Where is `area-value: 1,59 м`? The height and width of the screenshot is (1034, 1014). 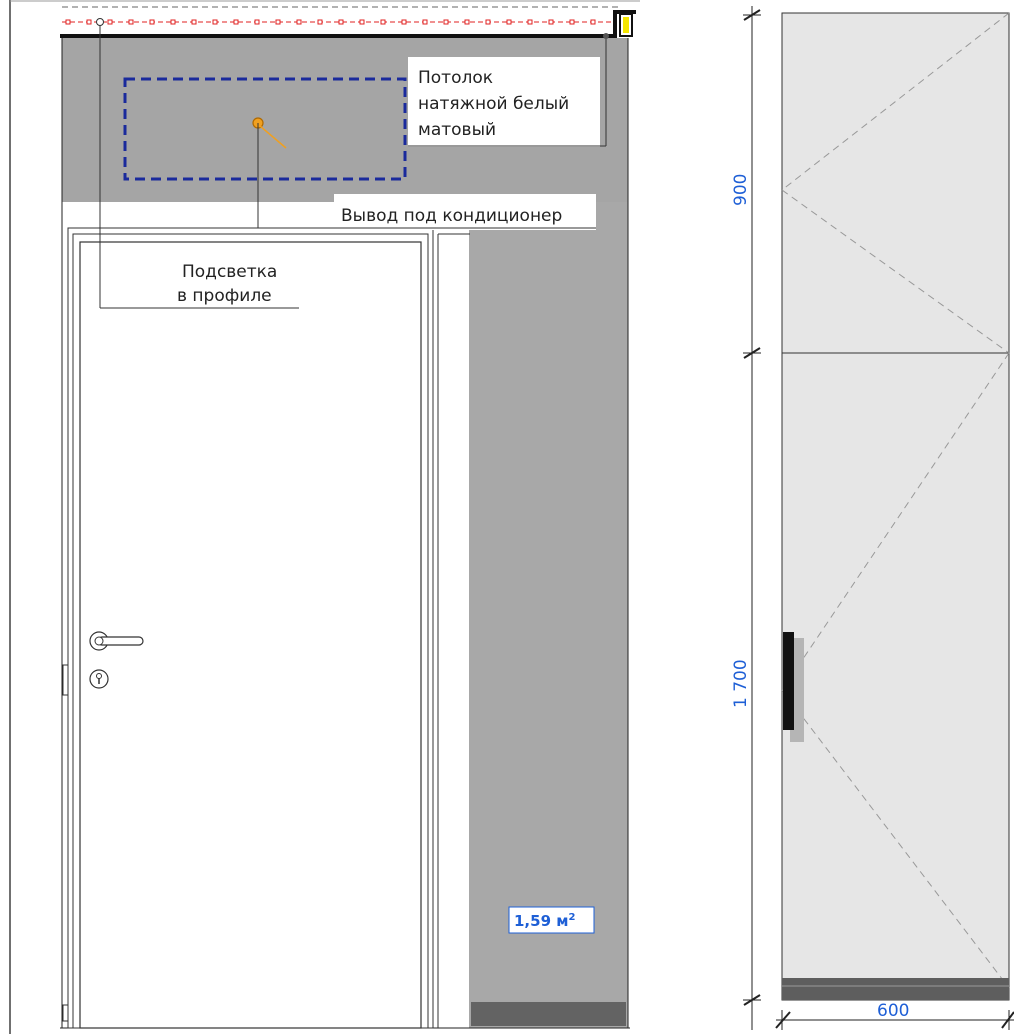
area-value: 1,59 м is located at coordinates (541, 921).